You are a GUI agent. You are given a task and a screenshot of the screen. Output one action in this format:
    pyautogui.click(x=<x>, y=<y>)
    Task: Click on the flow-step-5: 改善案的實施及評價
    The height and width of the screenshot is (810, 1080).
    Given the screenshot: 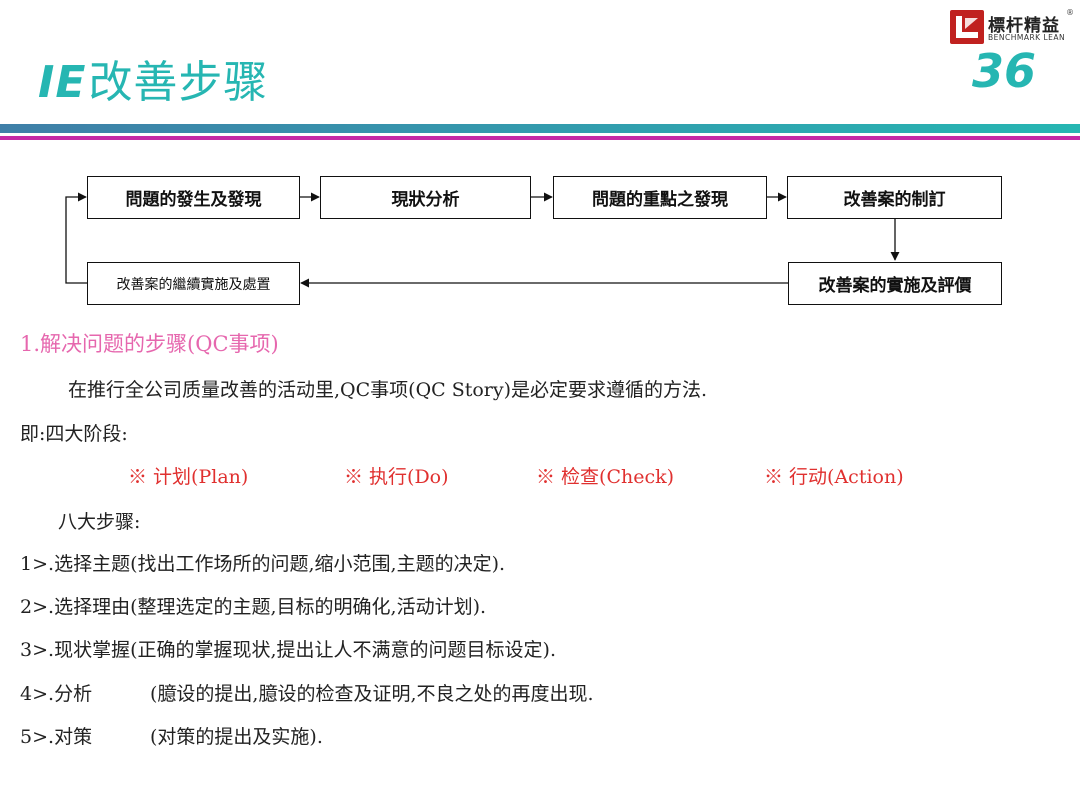 What is the action you would take?
    pyautogui.click(x=895, y=283)
    